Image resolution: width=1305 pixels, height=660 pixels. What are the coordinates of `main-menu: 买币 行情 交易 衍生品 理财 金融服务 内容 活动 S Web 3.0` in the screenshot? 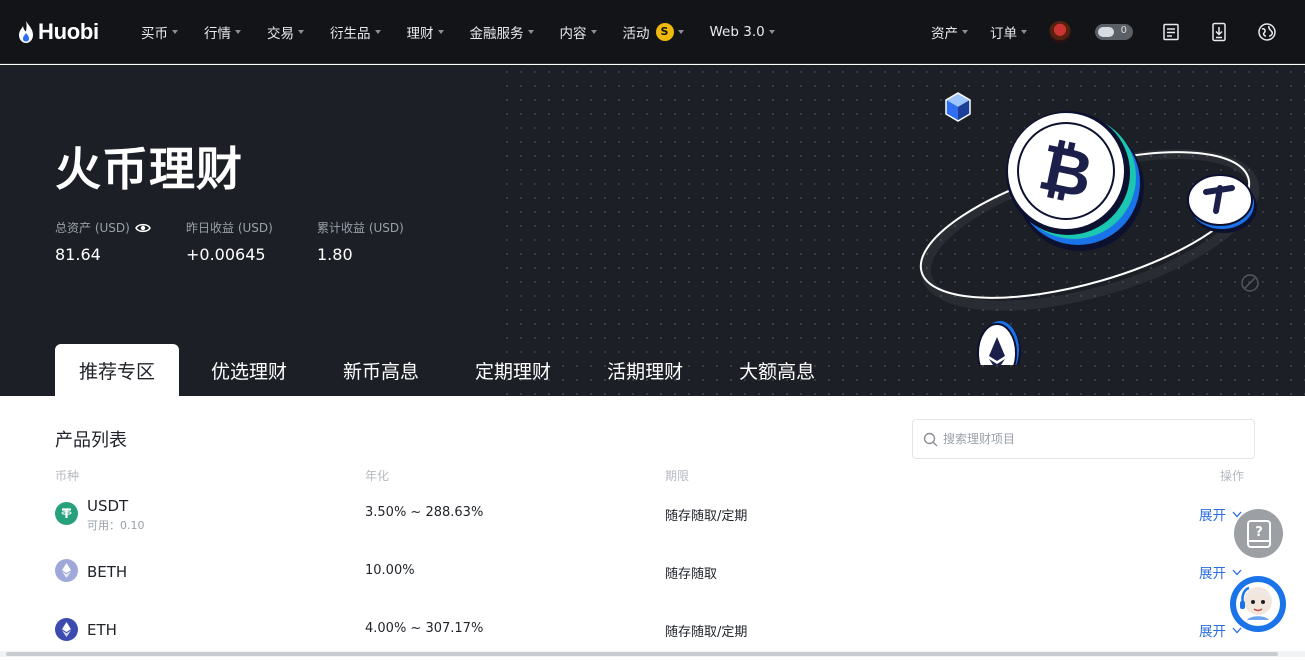 It's located at (471, 32).